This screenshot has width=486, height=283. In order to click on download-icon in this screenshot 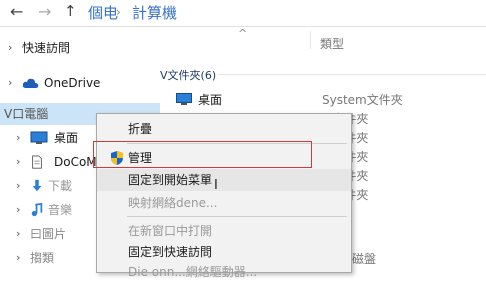, I will do `click(37, 185)`.